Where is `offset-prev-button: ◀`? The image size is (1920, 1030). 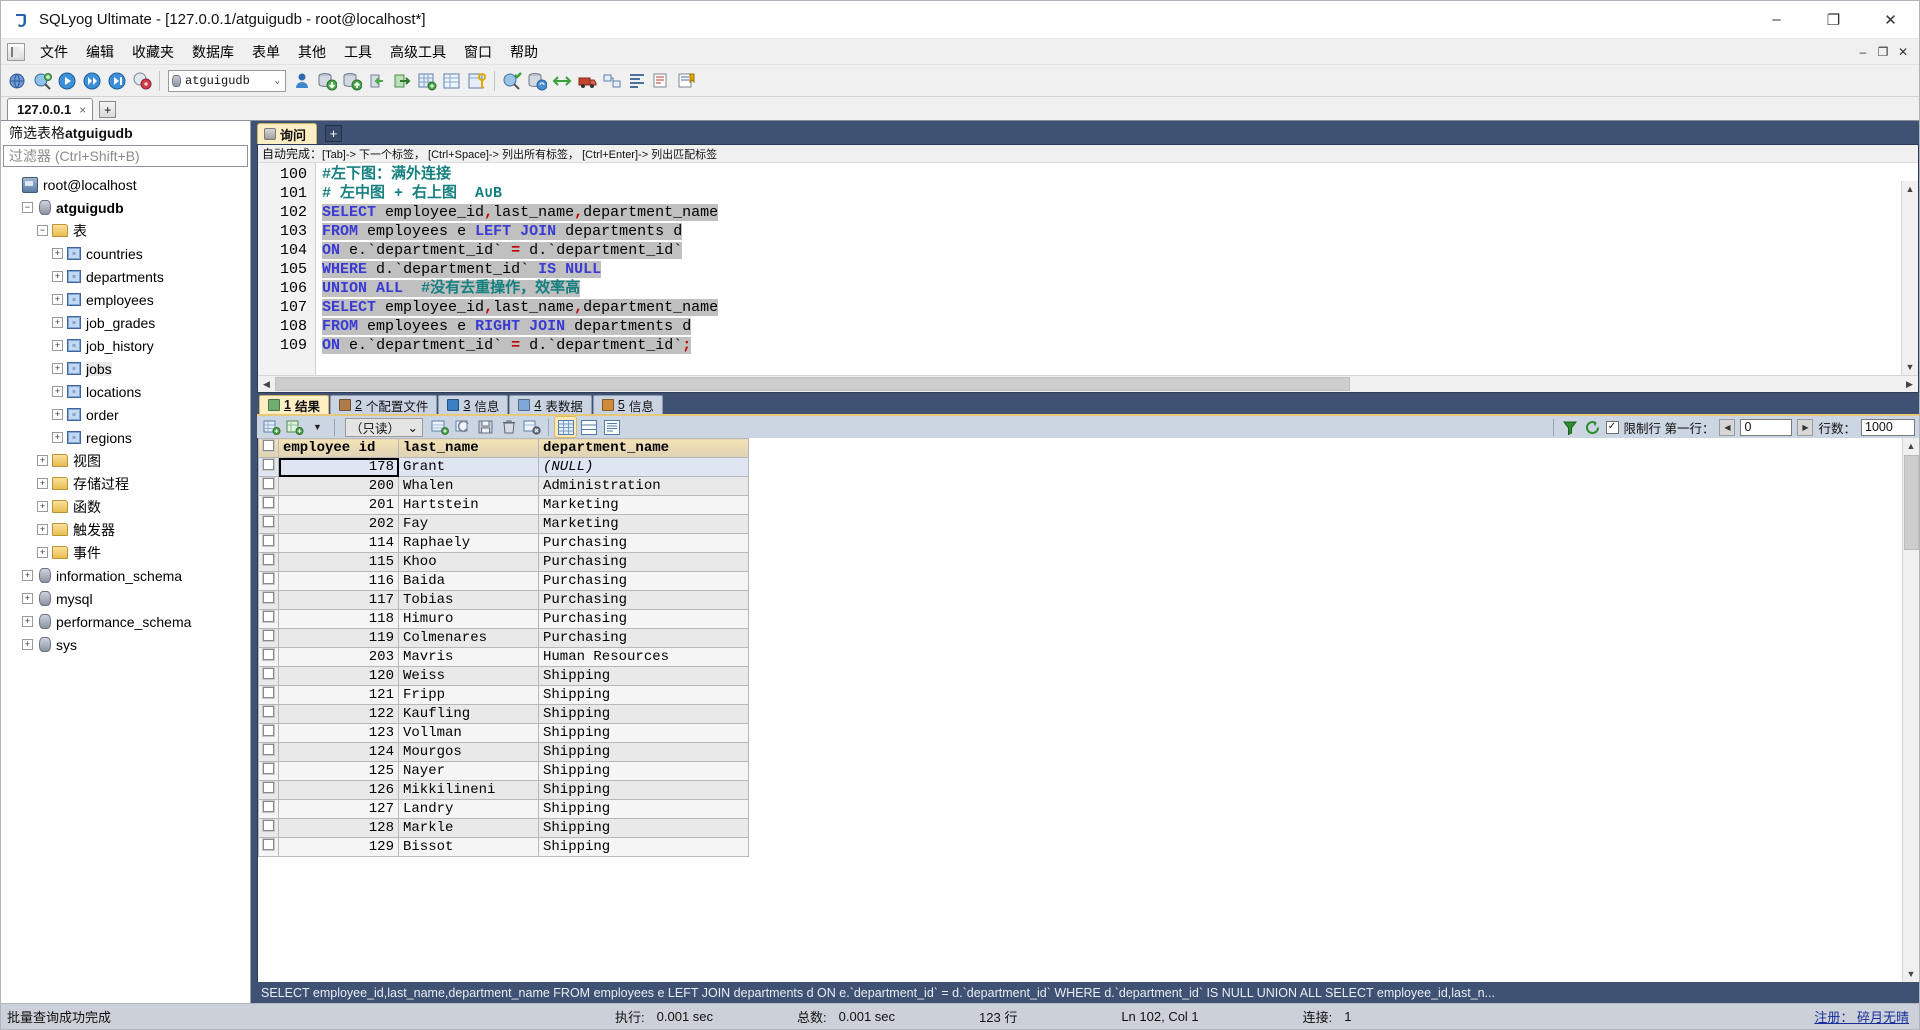 offset-prev-button: ◀ is located at coordinates (1727, 427).